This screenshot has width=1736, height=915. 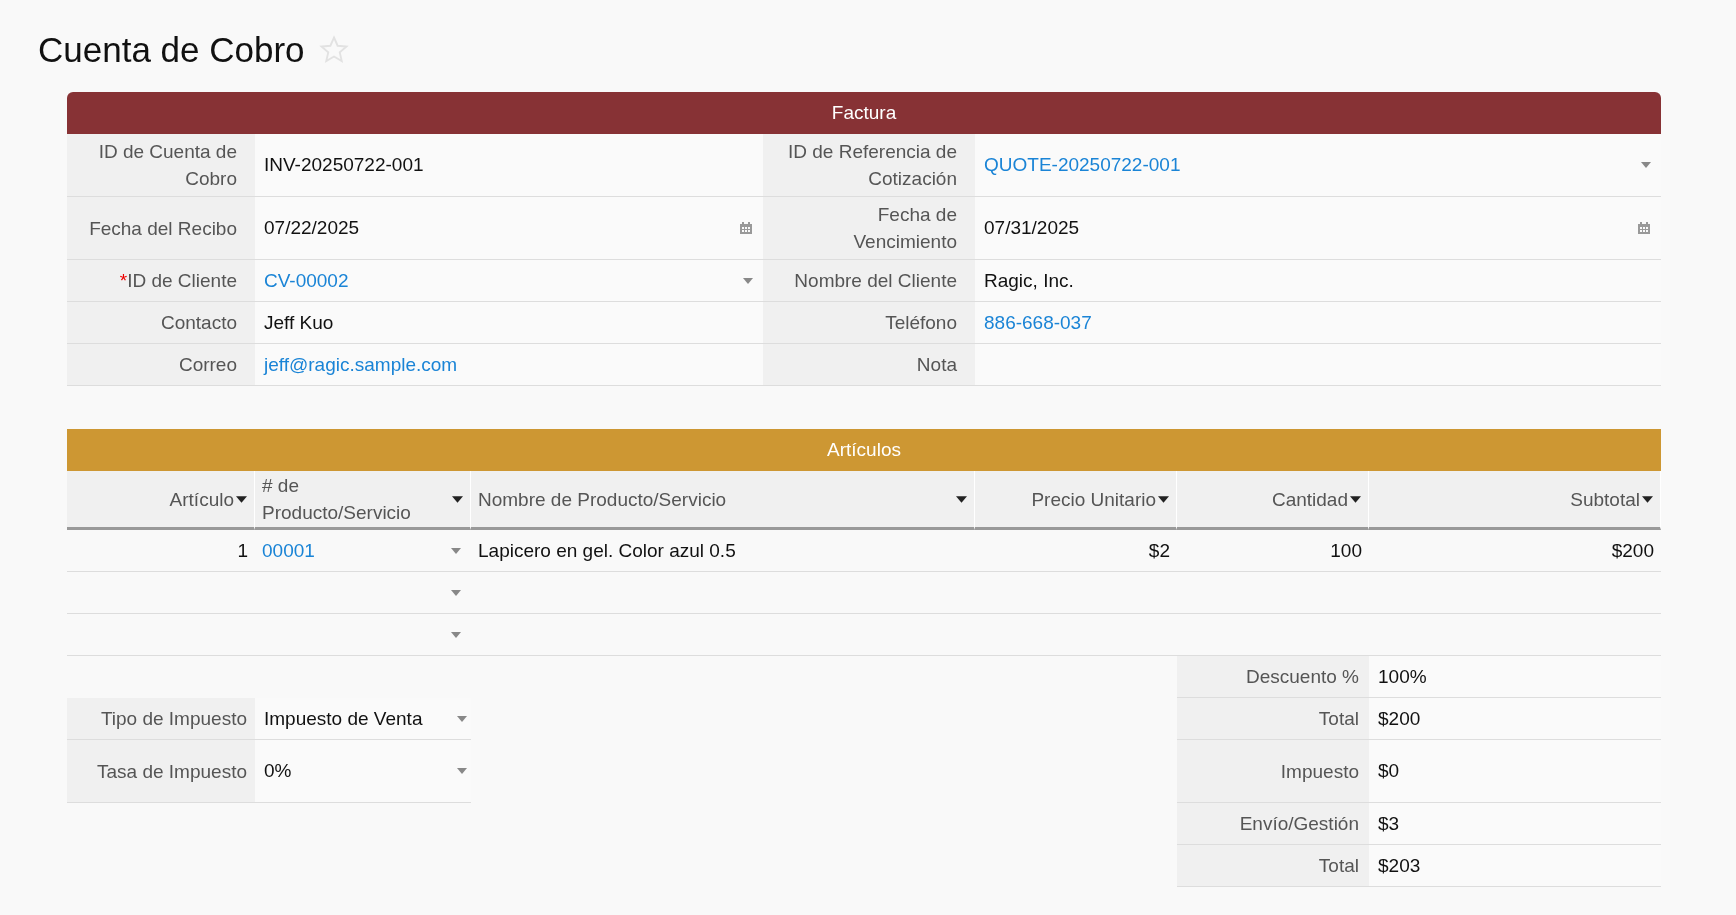 What do you see at coordinates (356, 499) in the screenshot?
I see `column-header: # de Producto/Servicio` at bounding box center [356, 499].